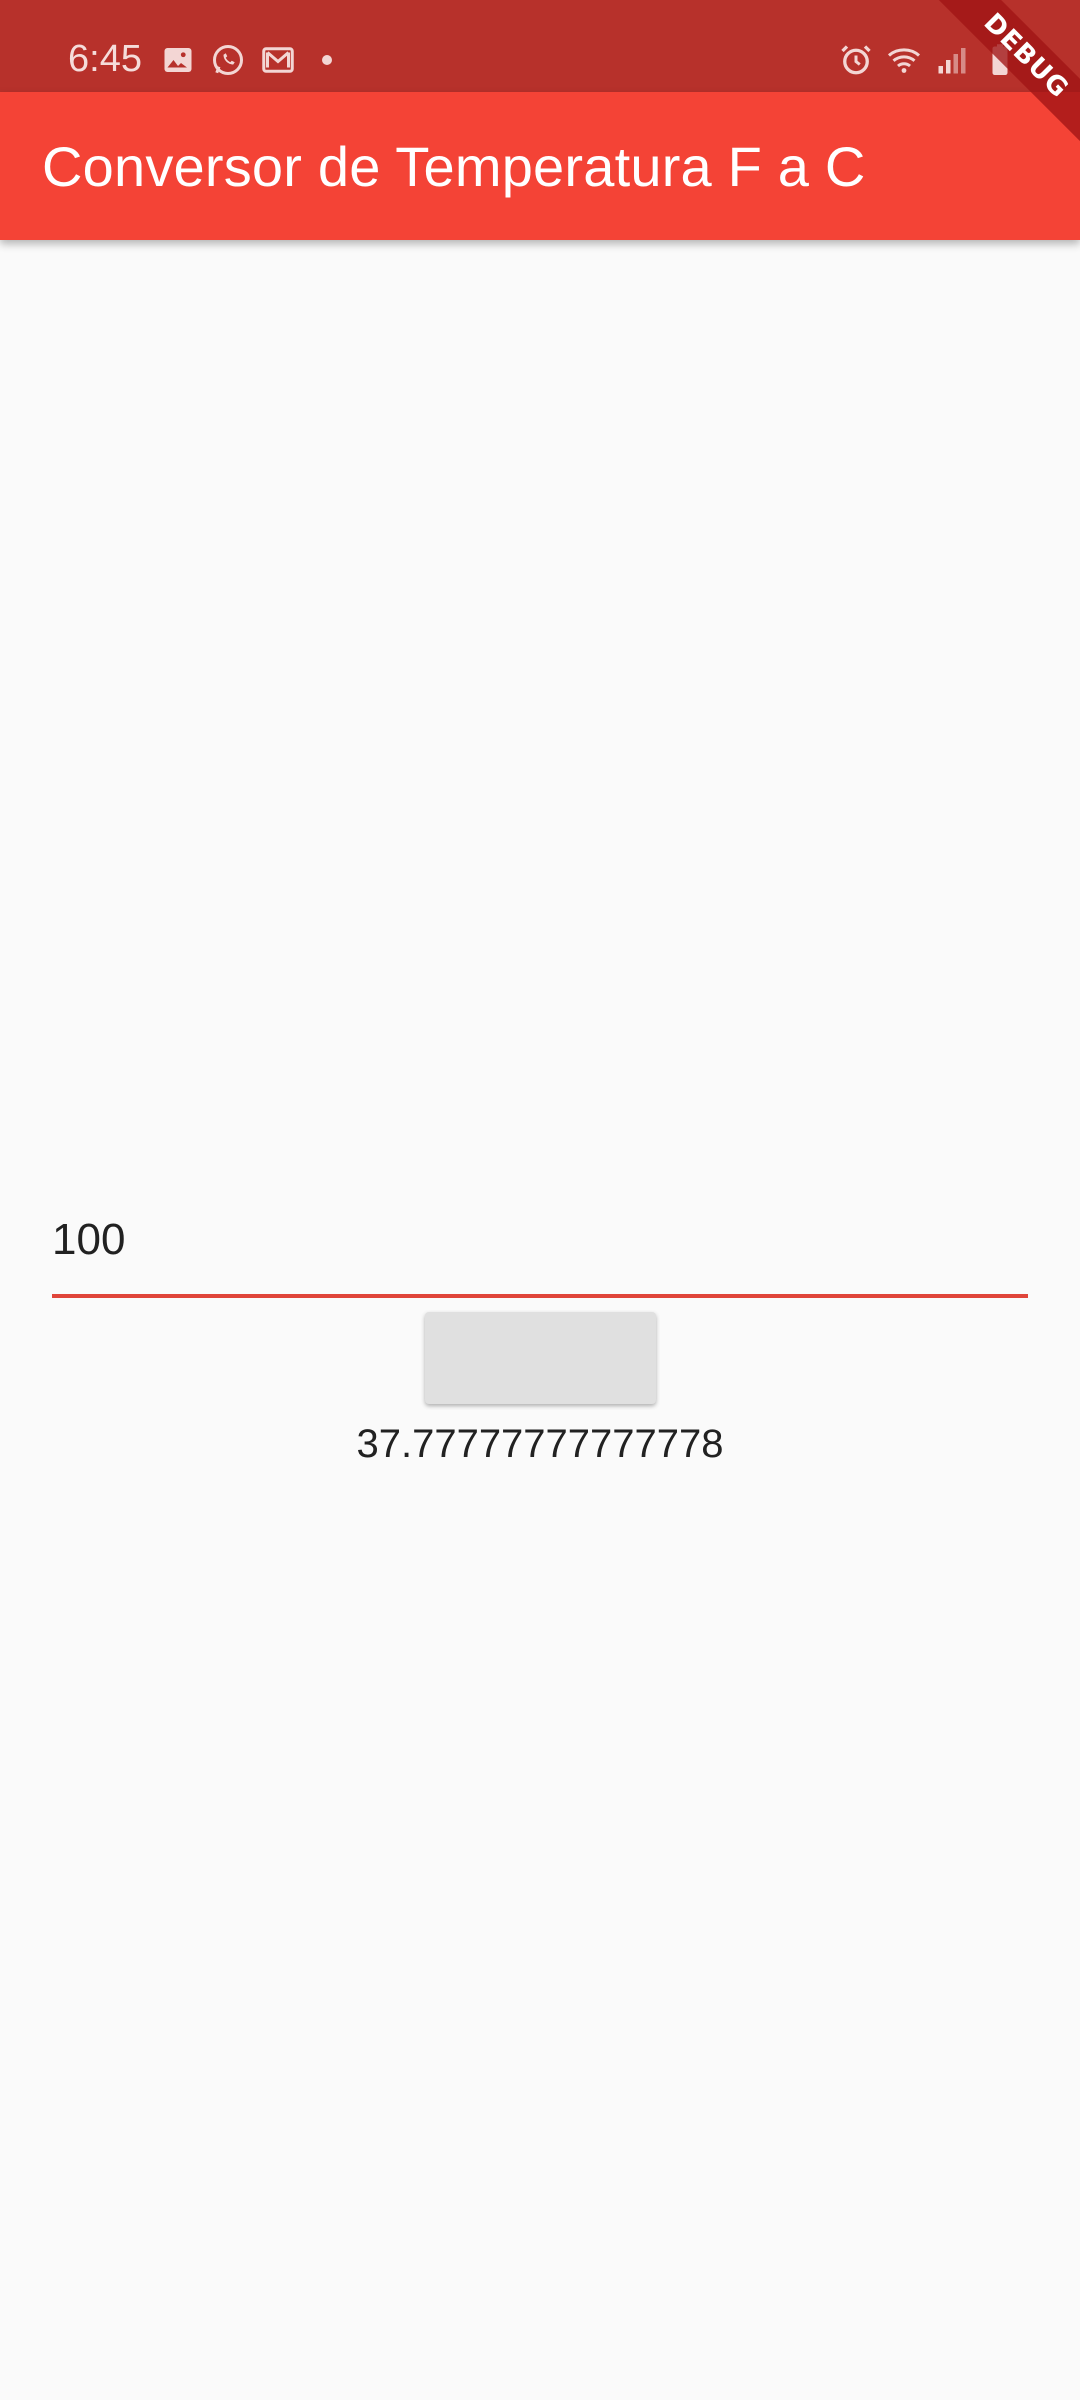 This screenshot has height=2400, width=1080. I want to click on input-underline-focused, so click(540, 1296).